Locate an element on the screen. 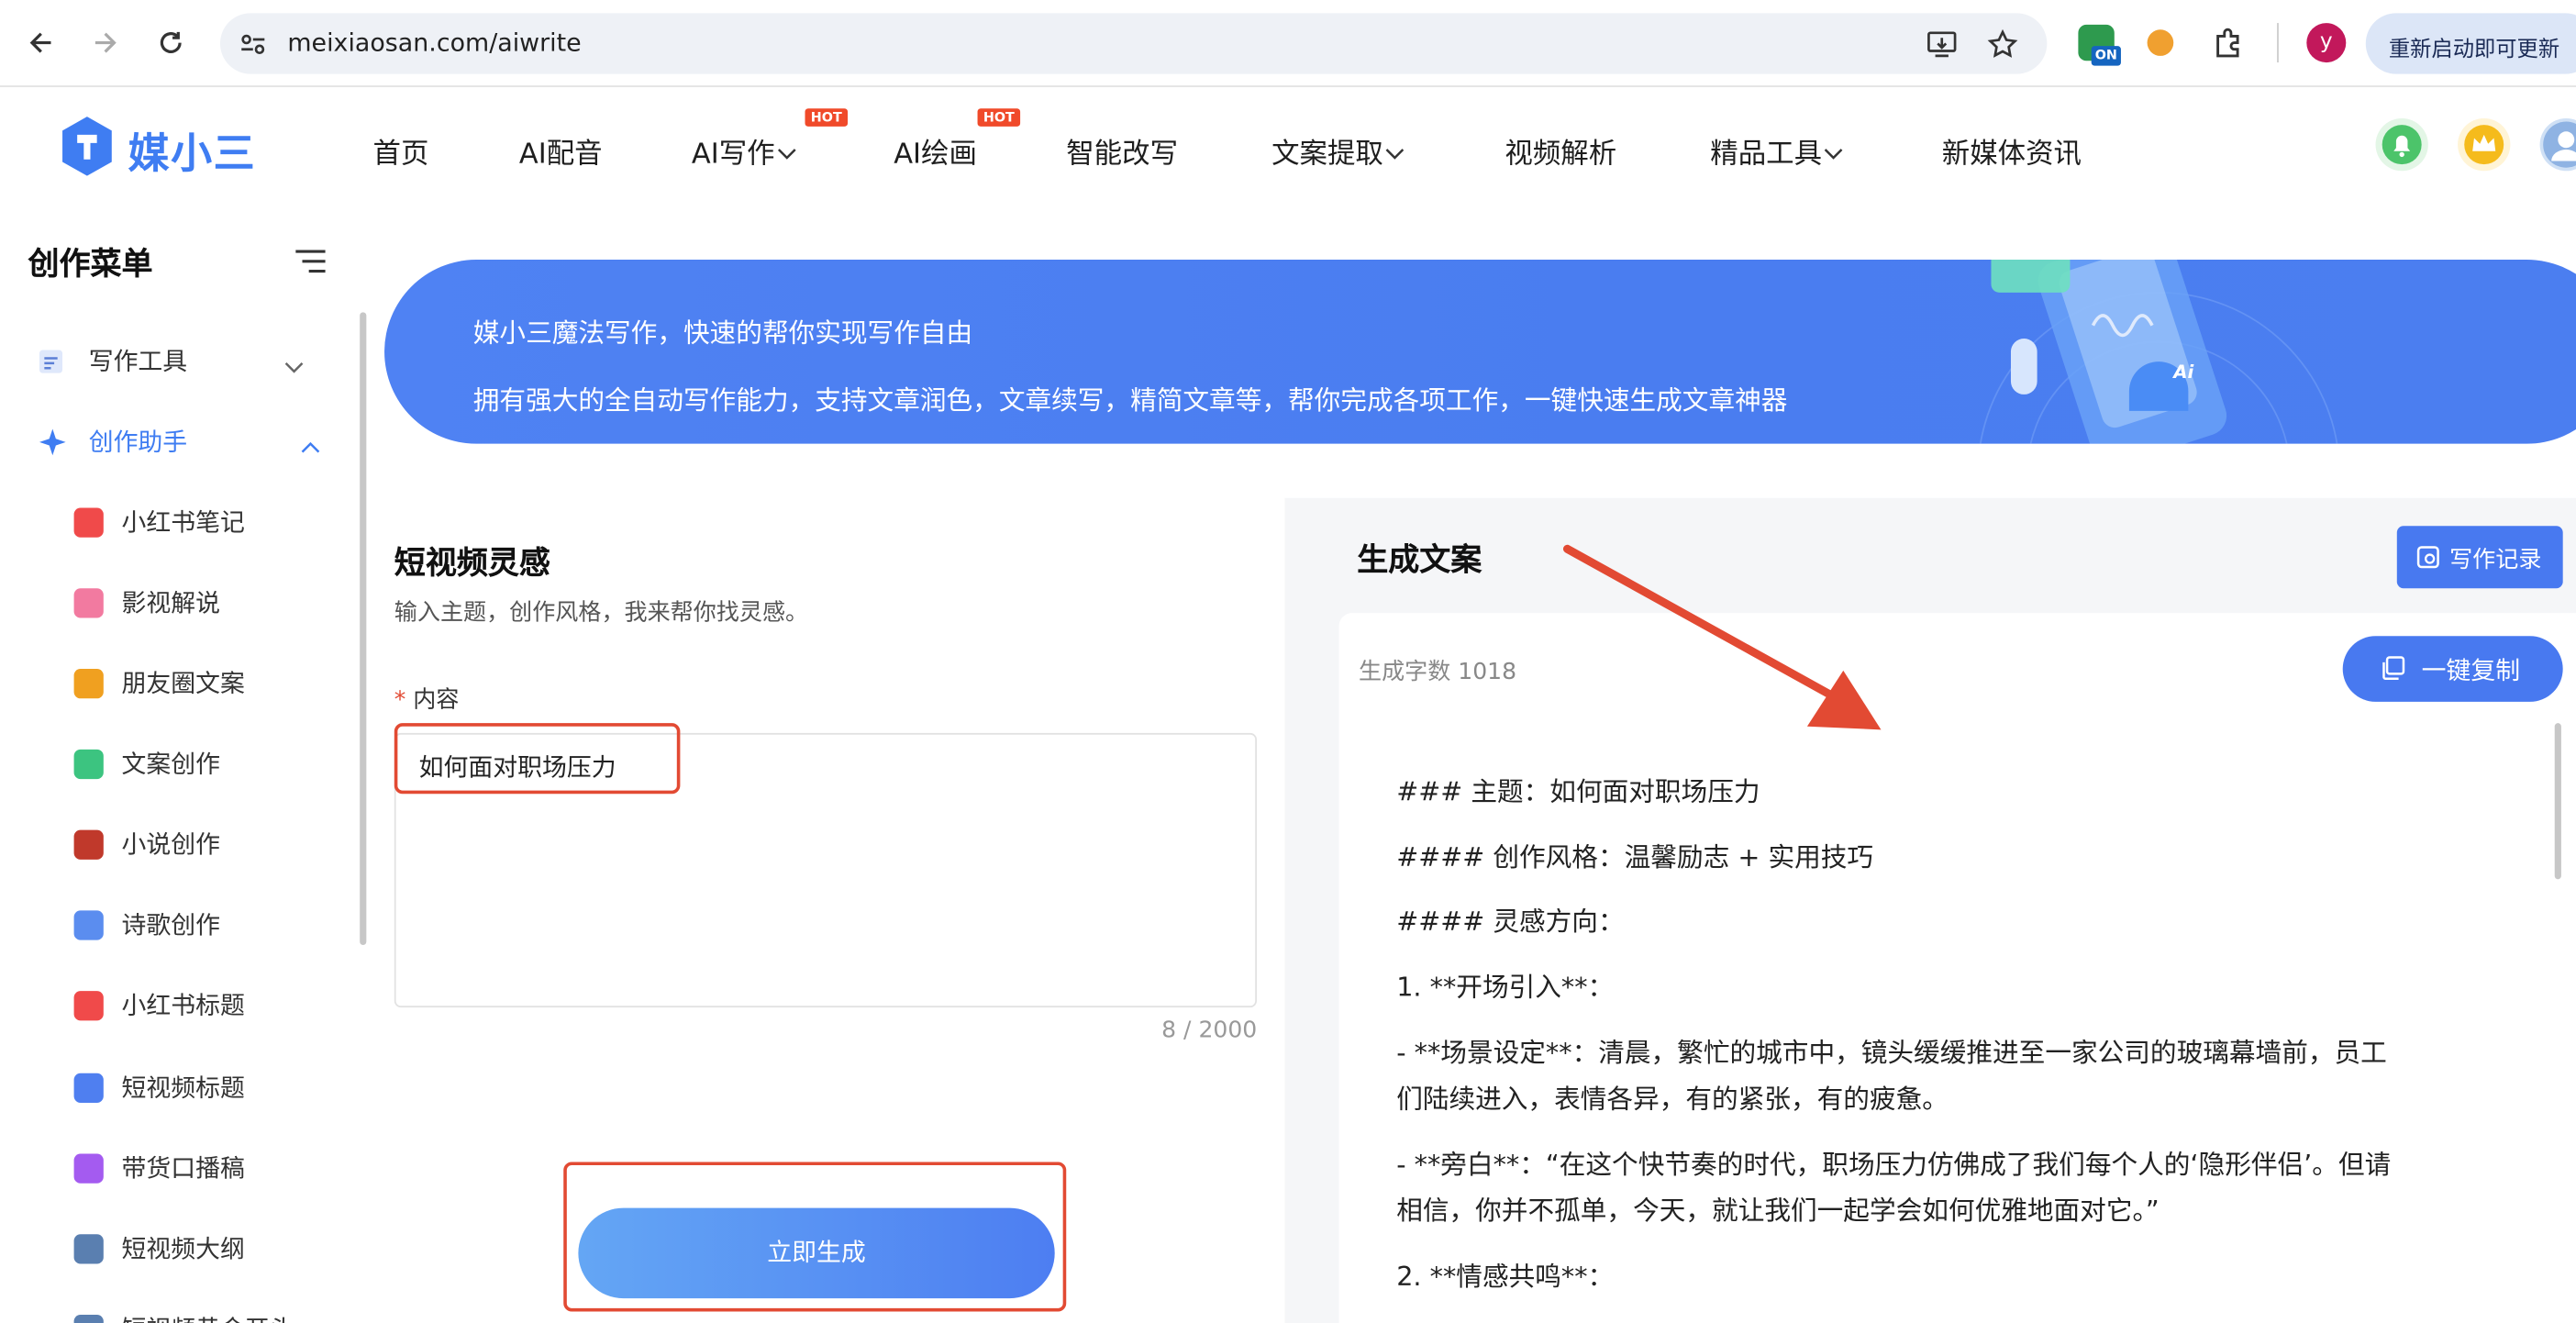 The width and height of the screenshot is (2576, 1323). broadcast-icon is located at coordinates (88, 1169).